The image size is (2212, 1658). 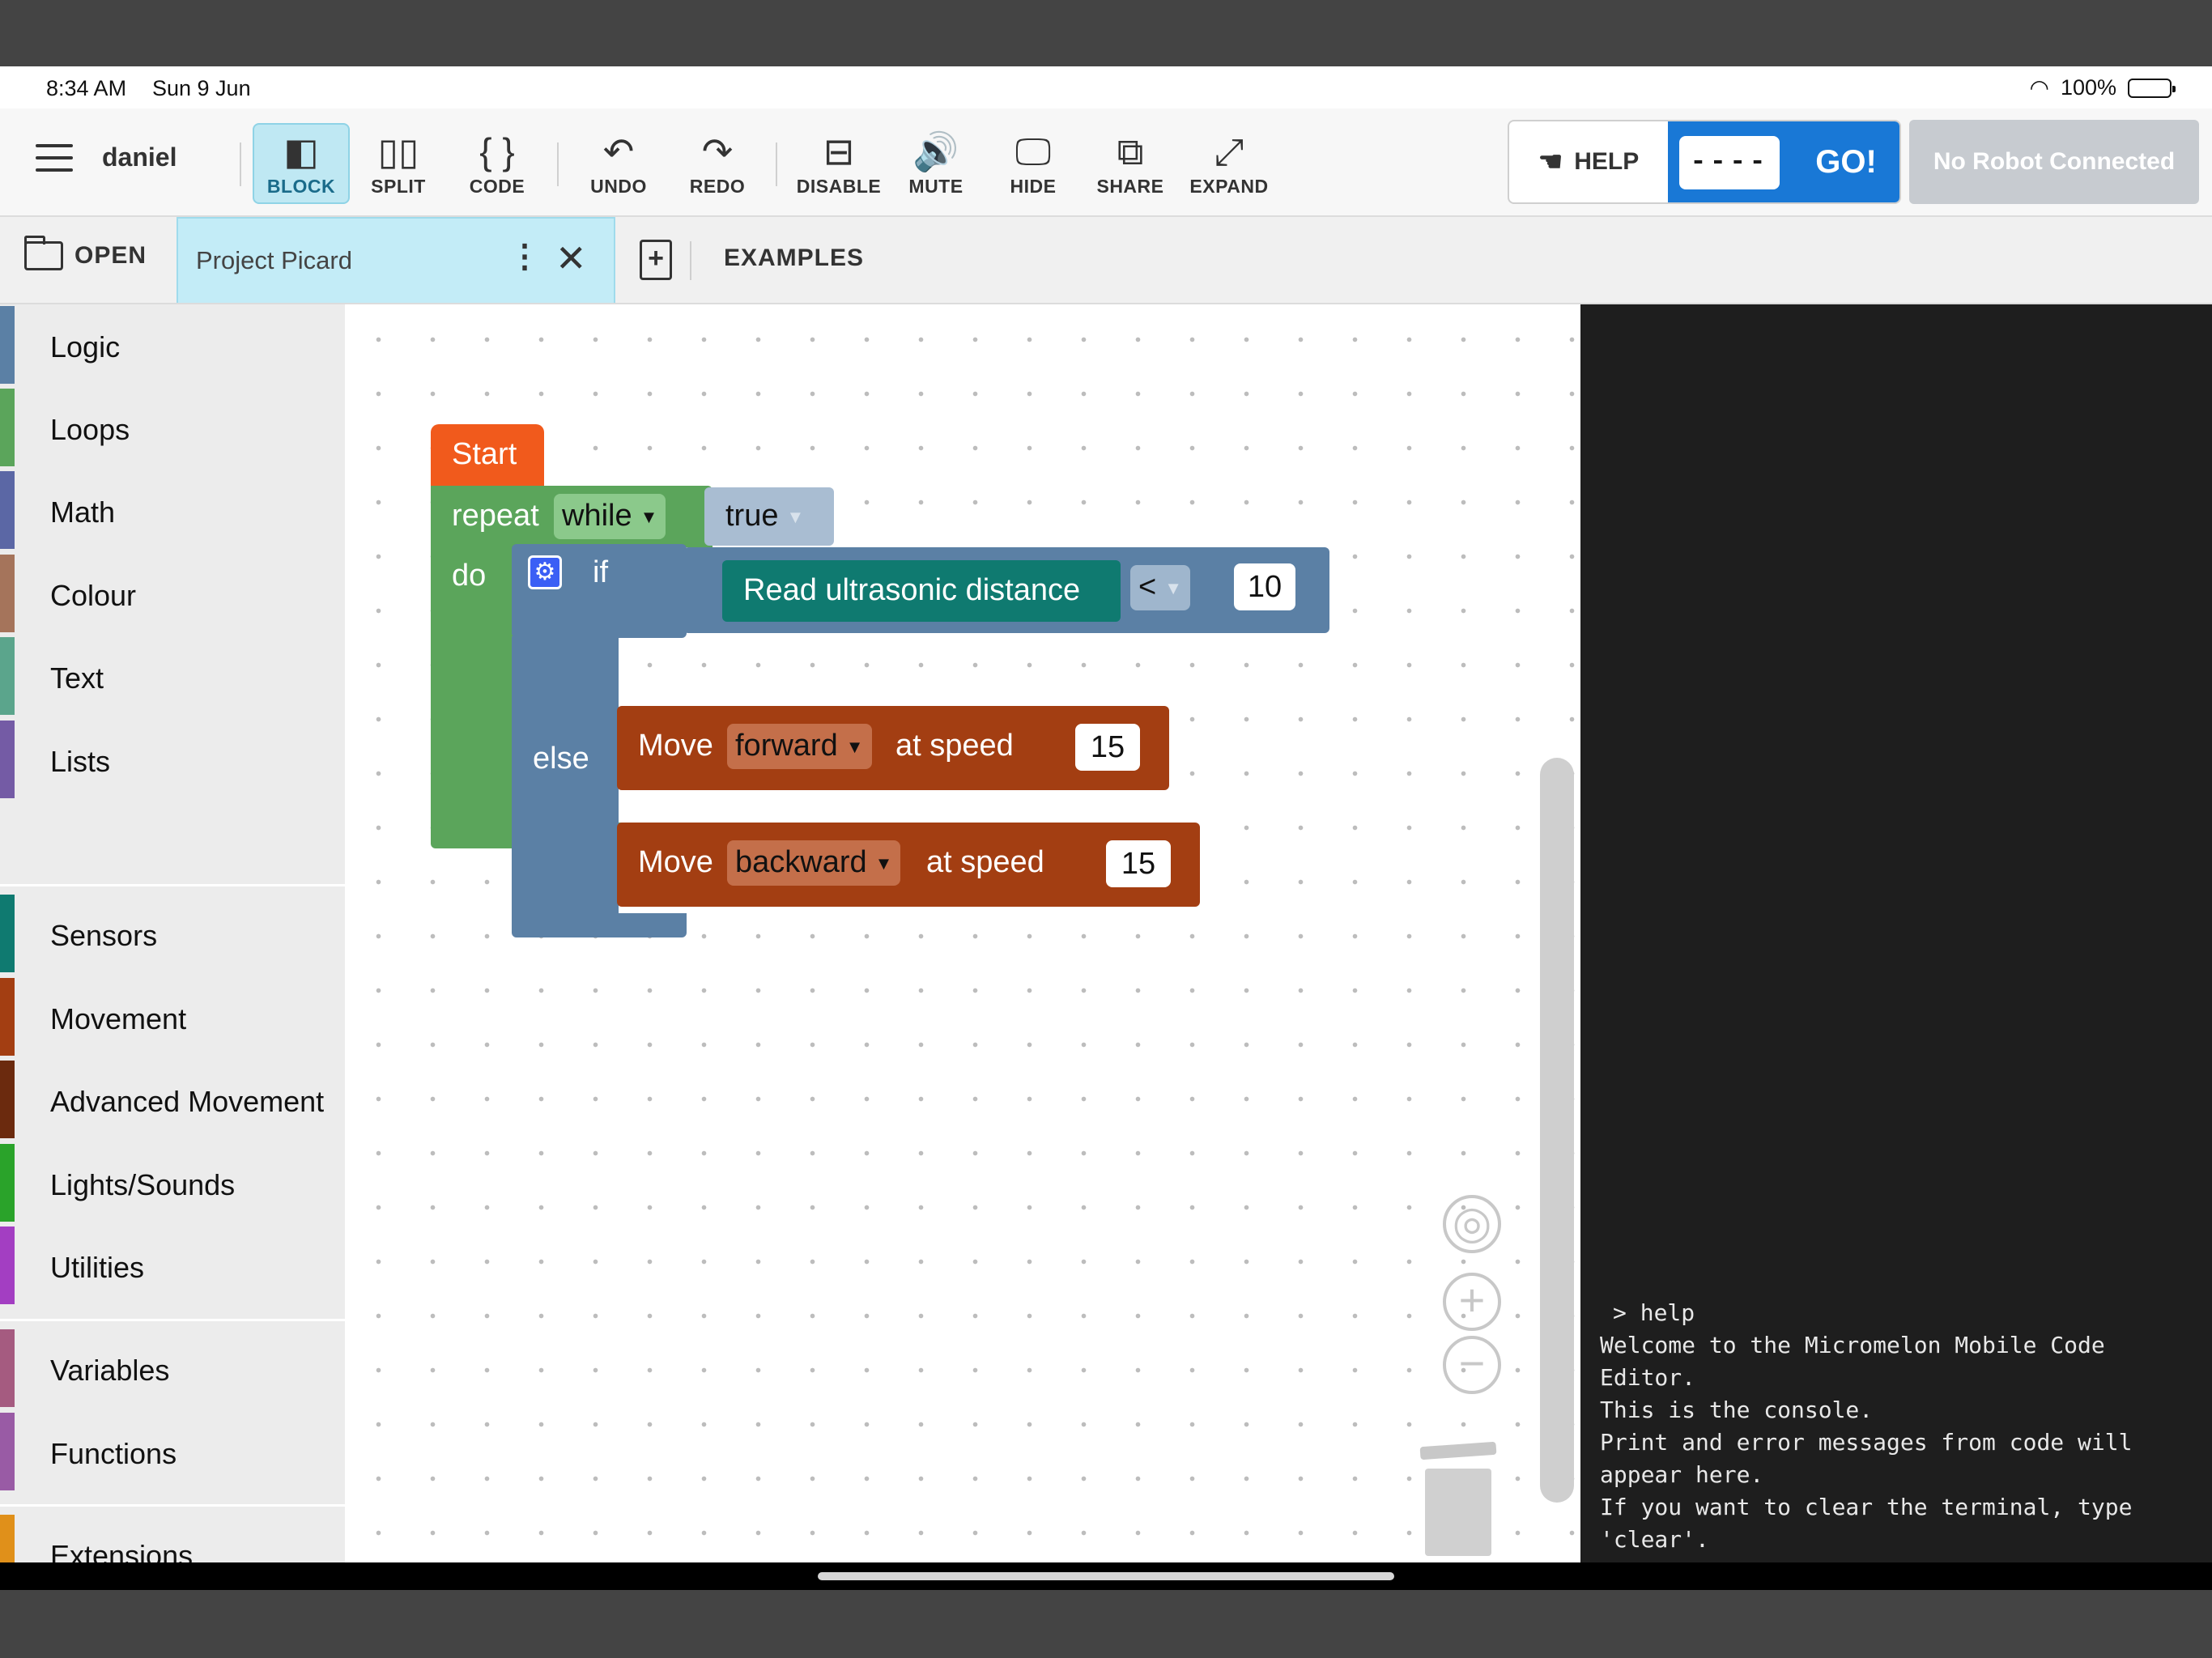 I want to click on category-logic: Logic, so click(x=173, y=345).